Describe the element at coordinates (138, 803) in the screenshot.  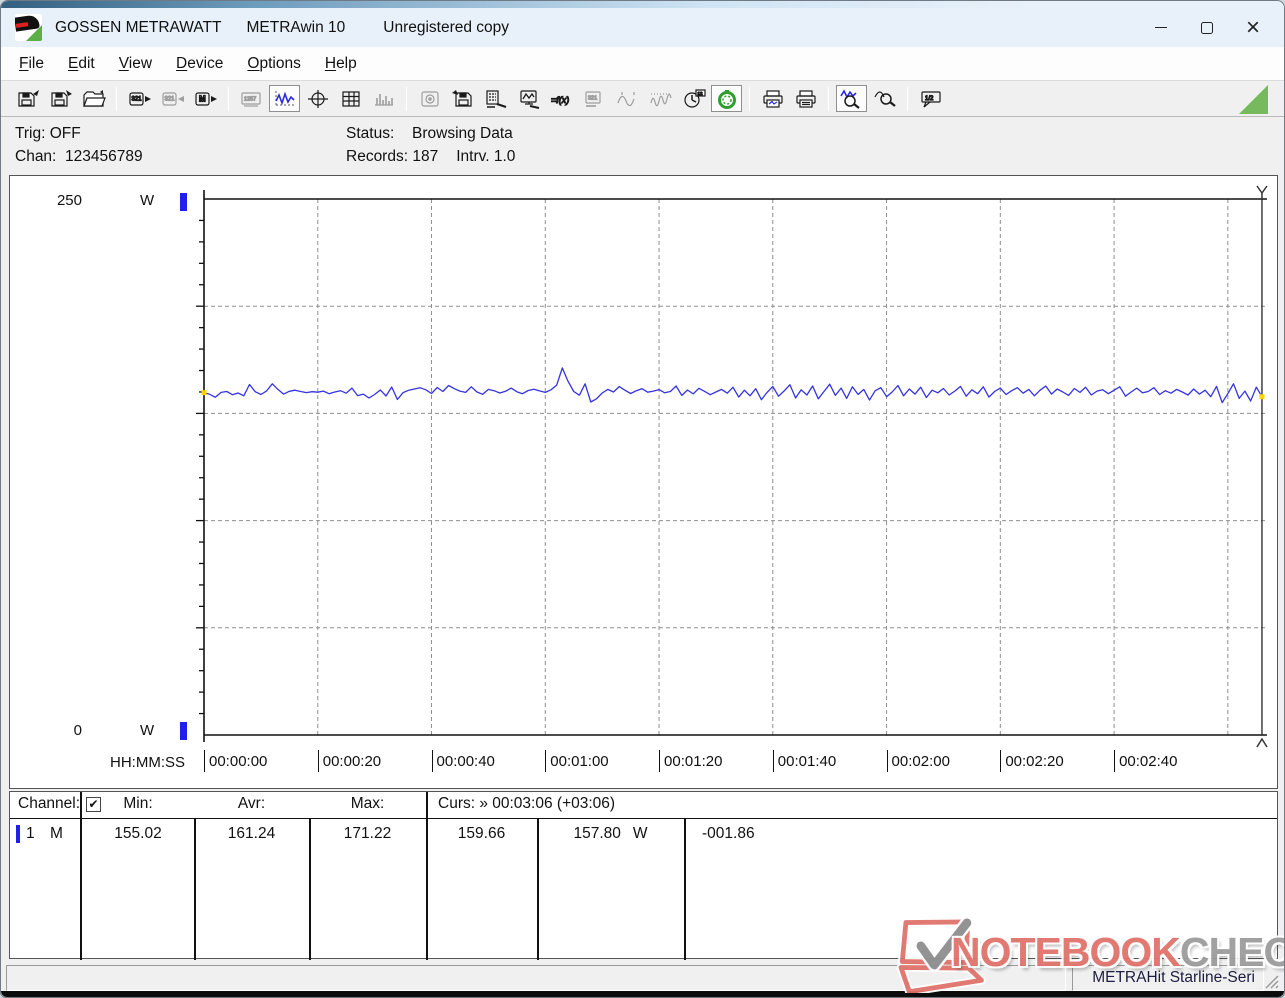
I see `header-min: Min:` at that location.